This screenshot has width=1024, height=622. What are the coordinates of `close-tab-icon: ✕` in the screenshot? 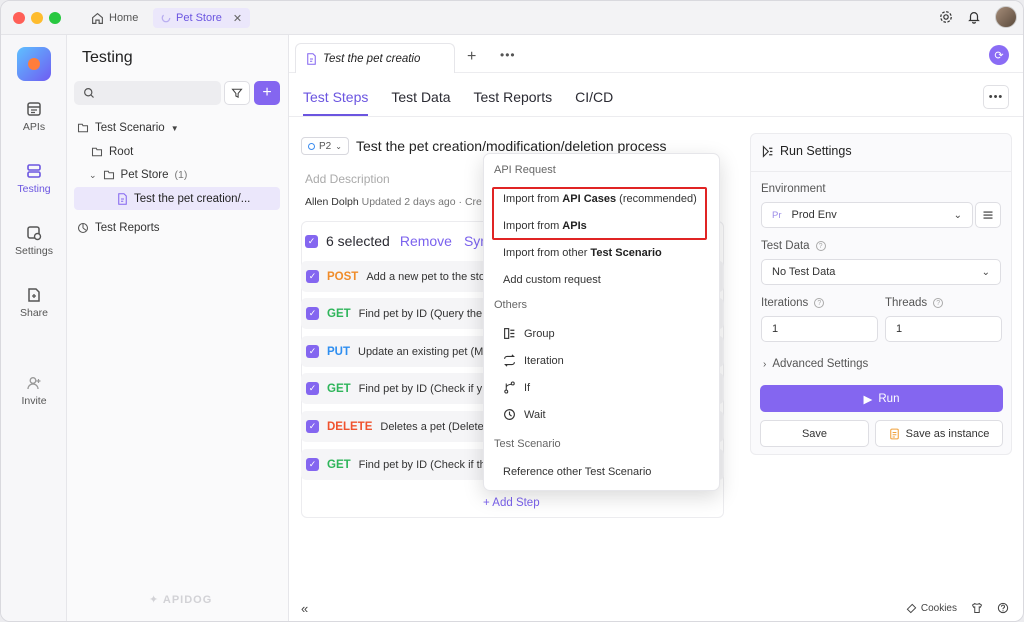 It's located at (237, 18).